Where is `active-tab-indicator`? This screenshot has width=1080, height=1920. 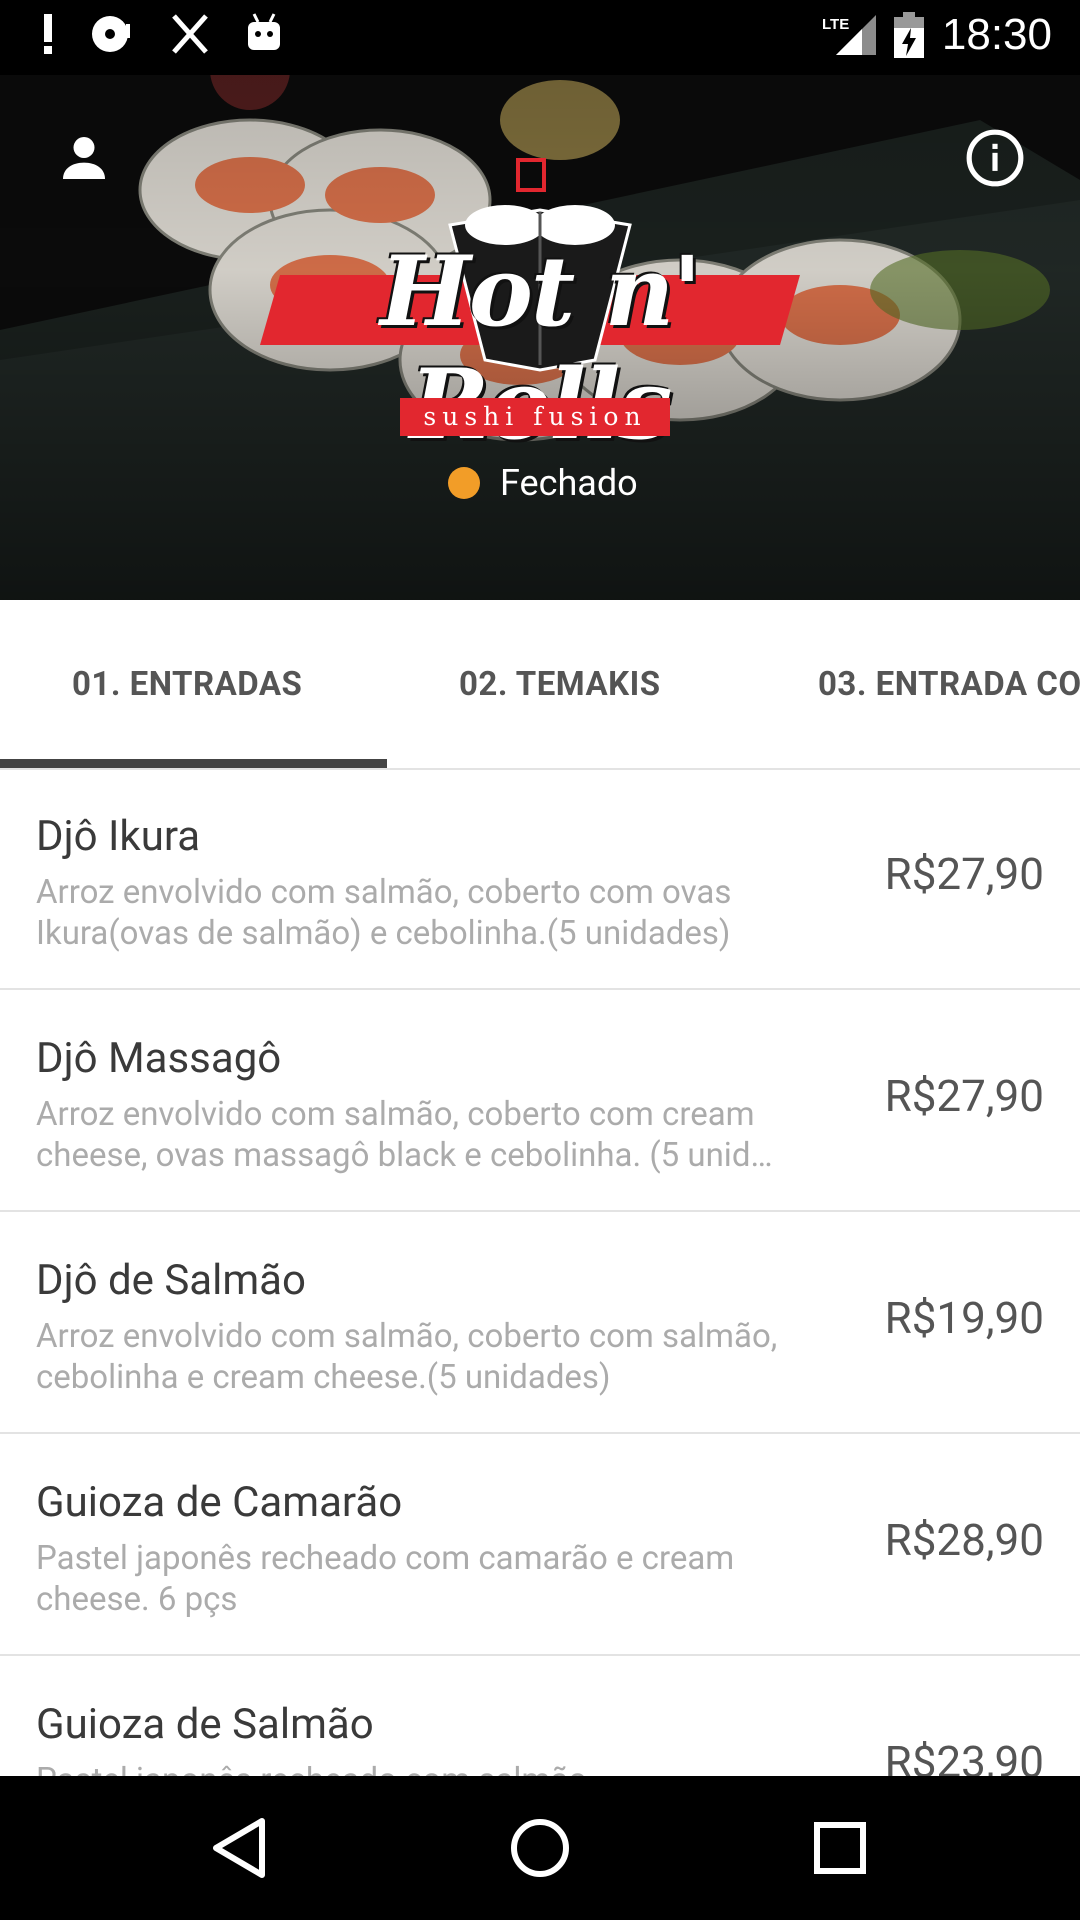 active-tab-indicator is located at coordinates (193, 763).